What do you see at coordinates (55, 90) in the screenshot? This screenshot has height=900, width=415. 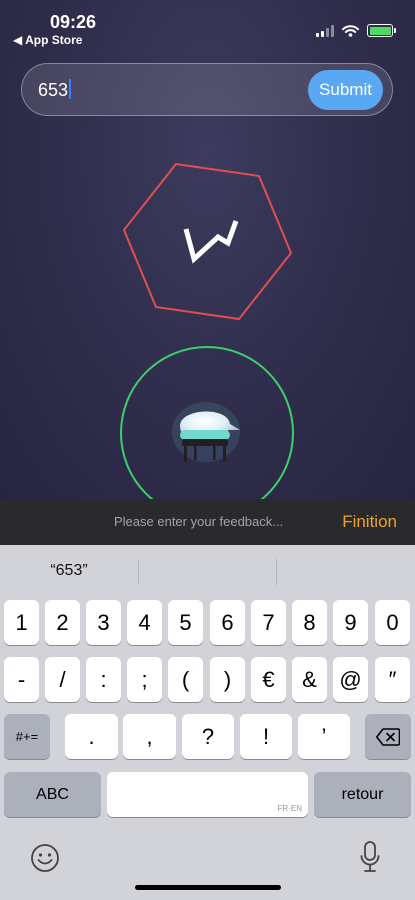 I see `answer-input: 653` at bounding box center [55, 90].